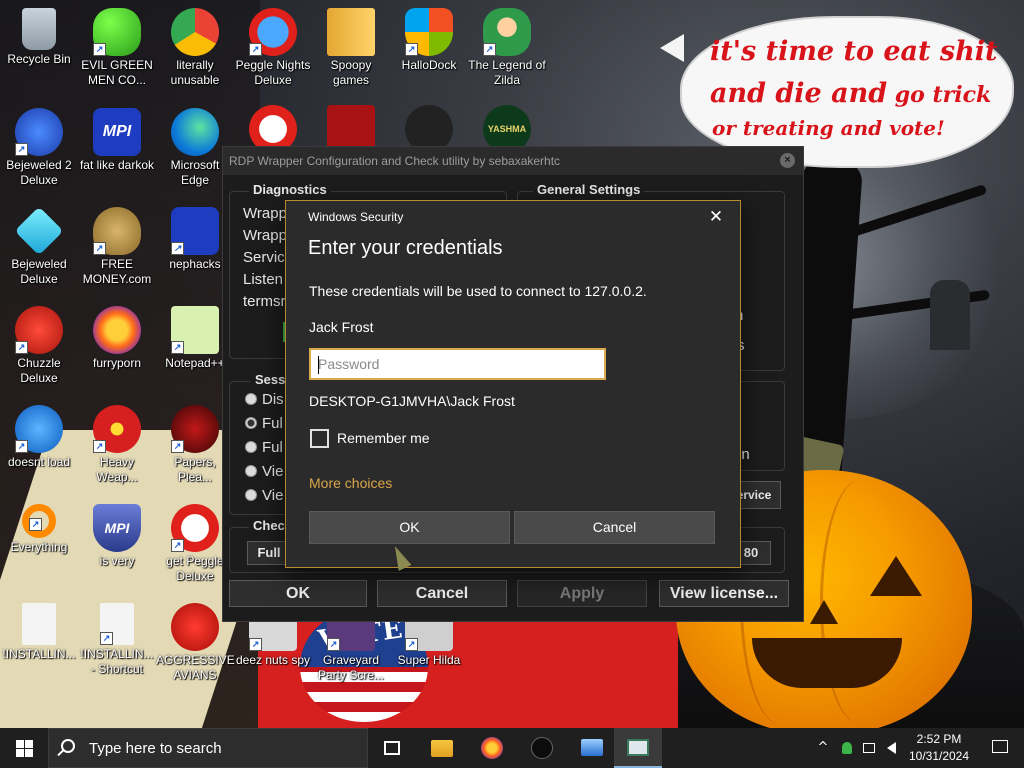 The width and height of the screenshot is (1024, 768). What do you see at coordinates (392, 748) in the screenshot?
I see `task-view-button` at bounding box center [392, 748].